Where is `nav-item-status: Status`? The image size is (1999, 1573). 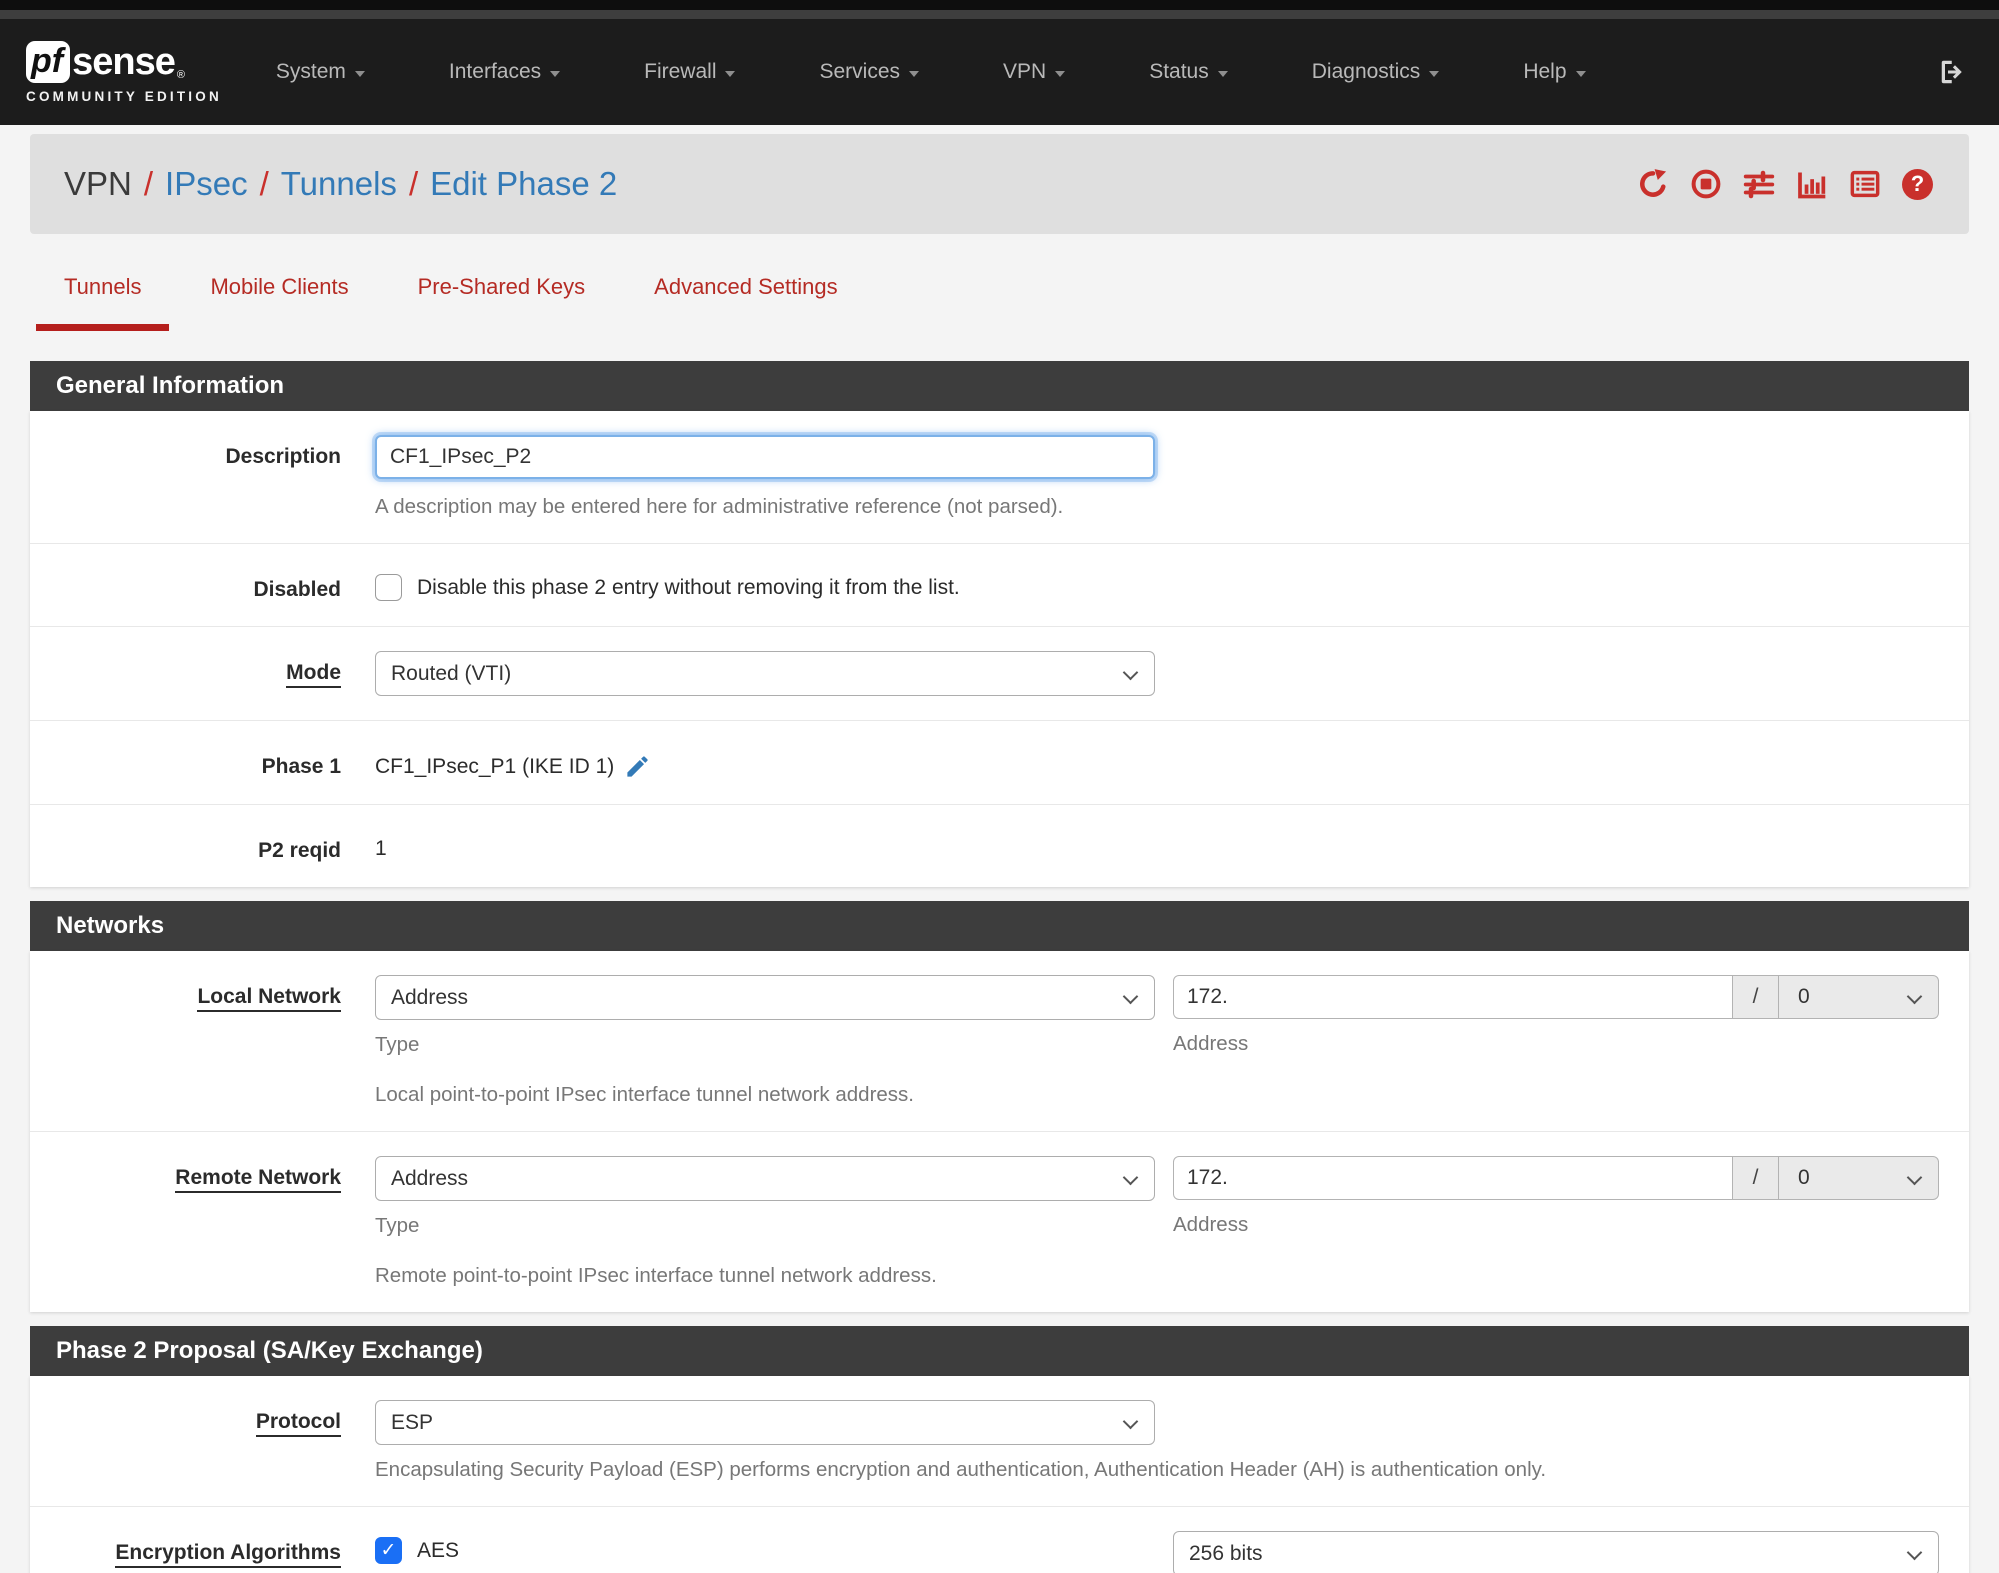
nav-item-status: Status is located at coordinates (1188, 72).